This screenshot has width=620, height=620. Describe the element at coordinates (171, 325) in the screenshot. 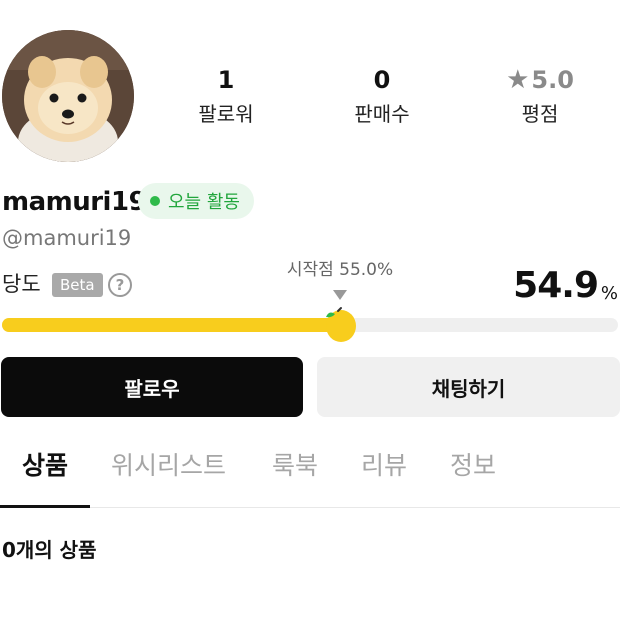

I see `sweetness-bar-fill` at that location.